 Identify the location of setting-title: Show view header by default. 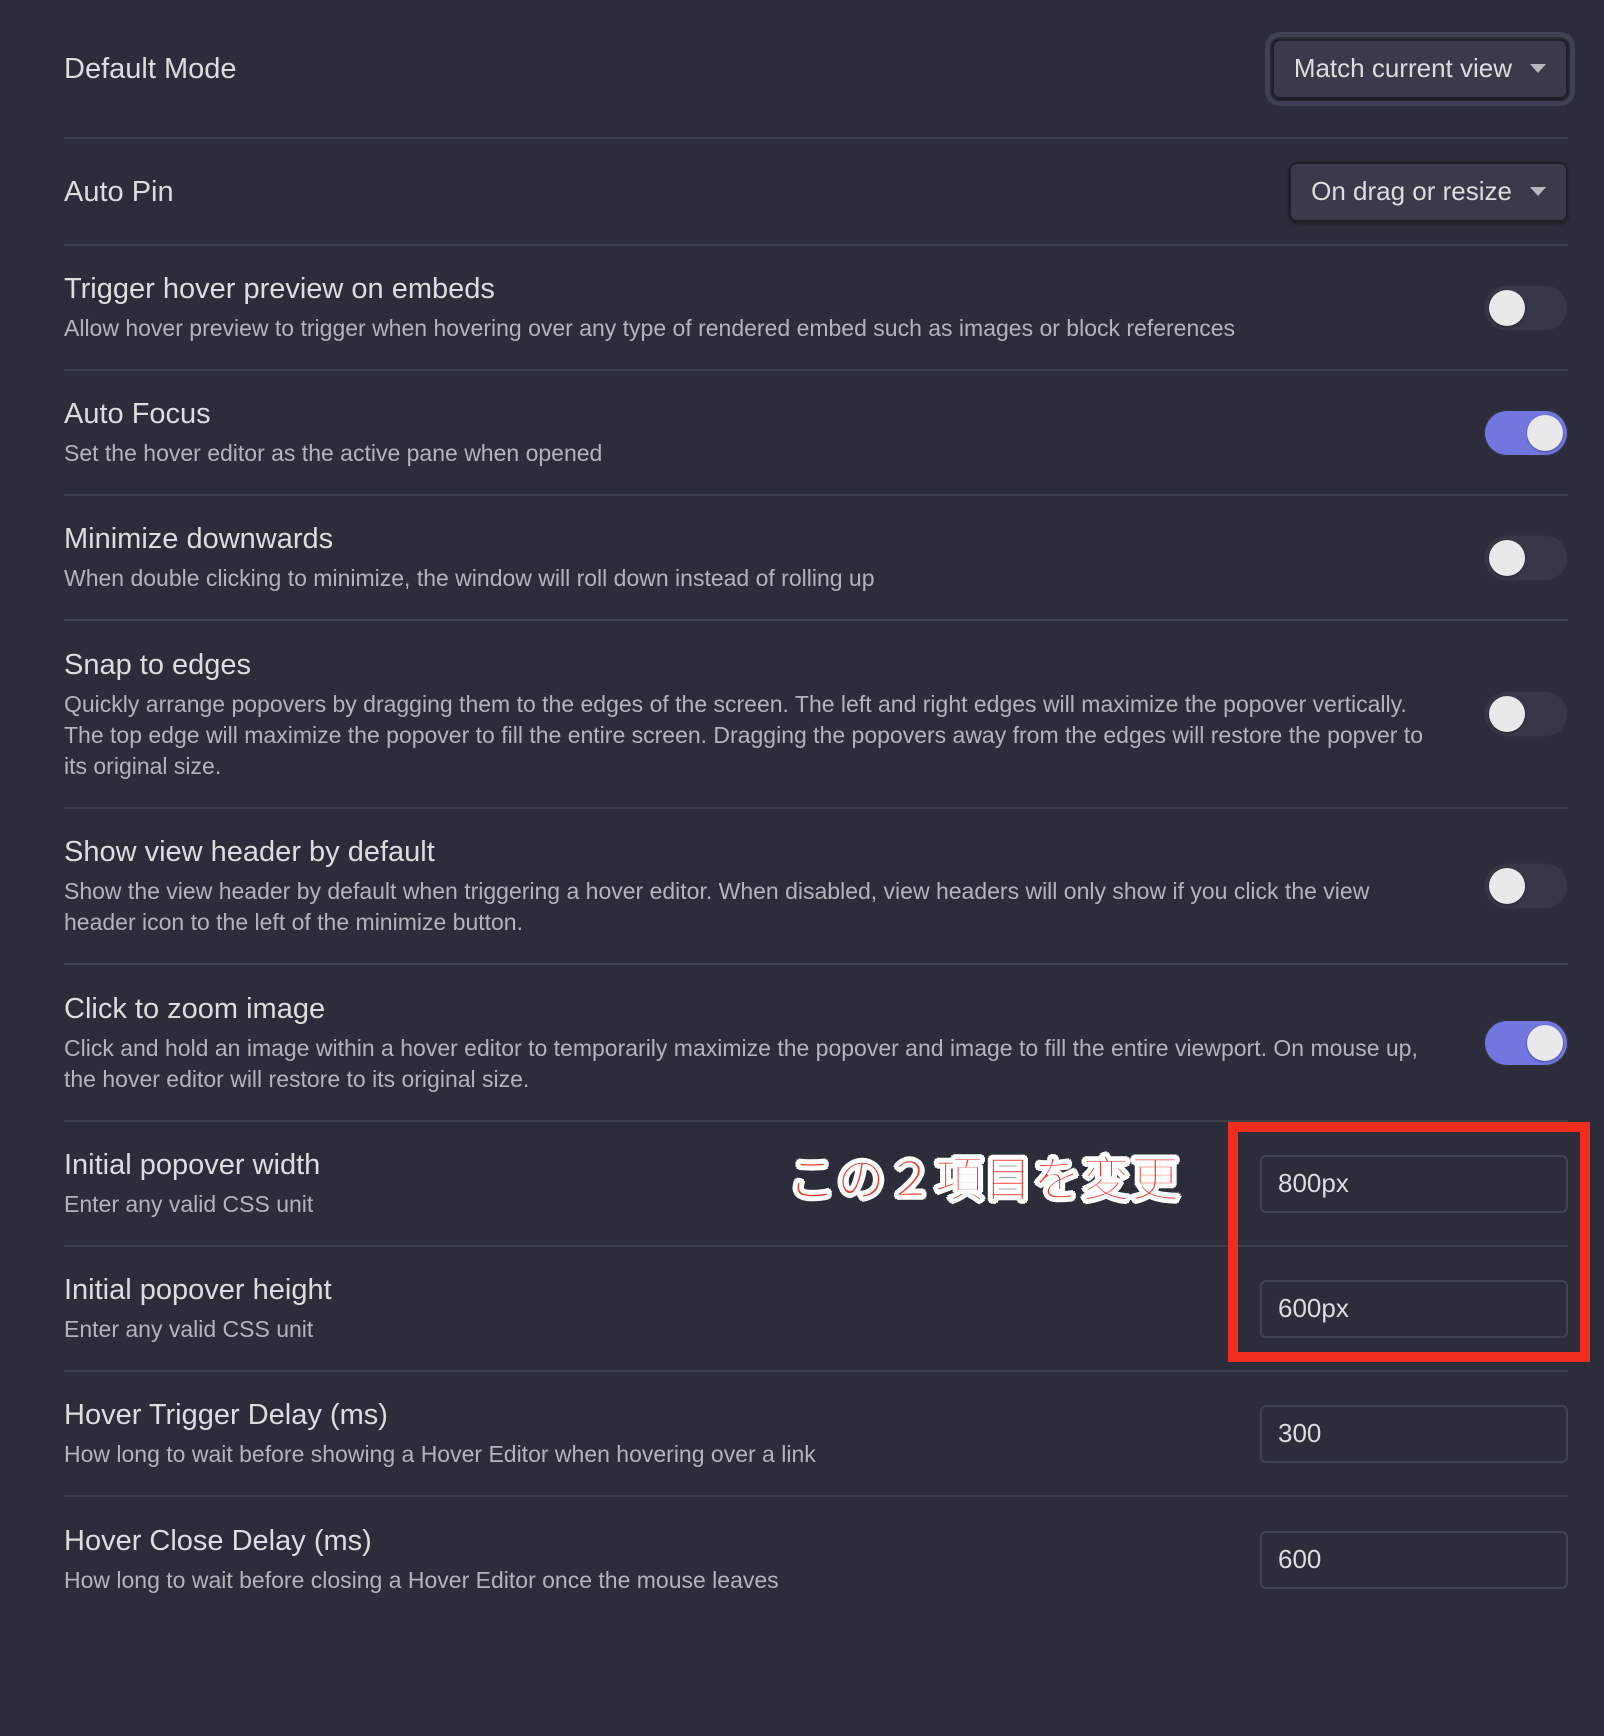
(249, 852).